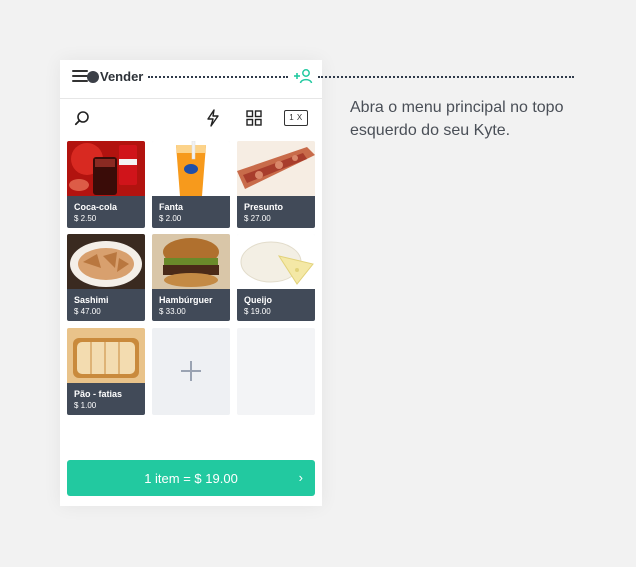 The width and height of the screenshot is (636, 567). What do you see at coordinates (85, 405) in the screenshot?
I see `product-price: $ 1.00` at bounding box center [85, 405].